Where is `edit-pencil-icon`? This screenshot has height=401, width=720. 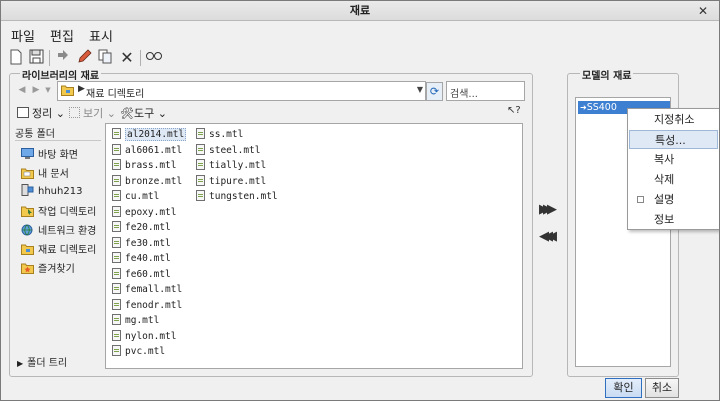
edit-pencil-icon is located at coordinates (84, 58).